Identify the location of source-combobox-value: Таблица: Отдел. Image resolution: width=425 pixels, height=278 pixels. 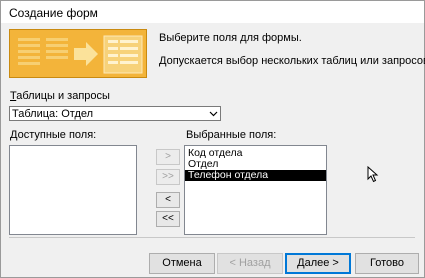
(53, 114).